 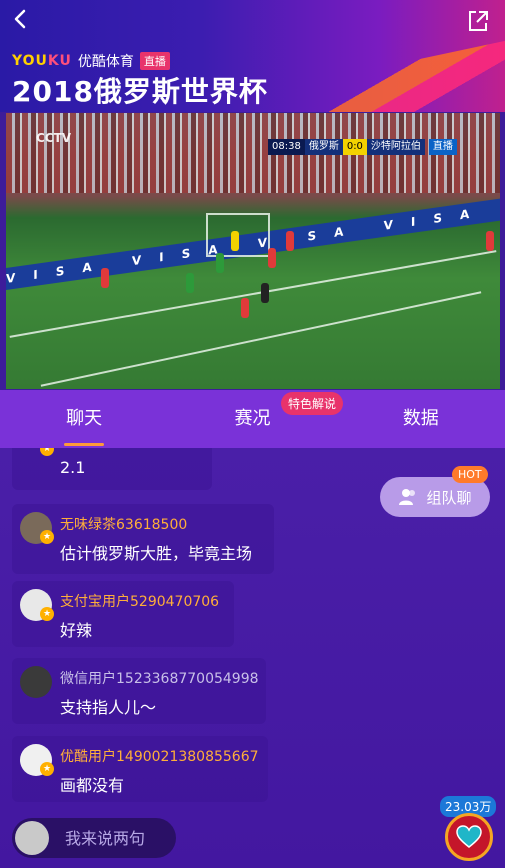 I want to click on like-button, so click(x=469, y=837).